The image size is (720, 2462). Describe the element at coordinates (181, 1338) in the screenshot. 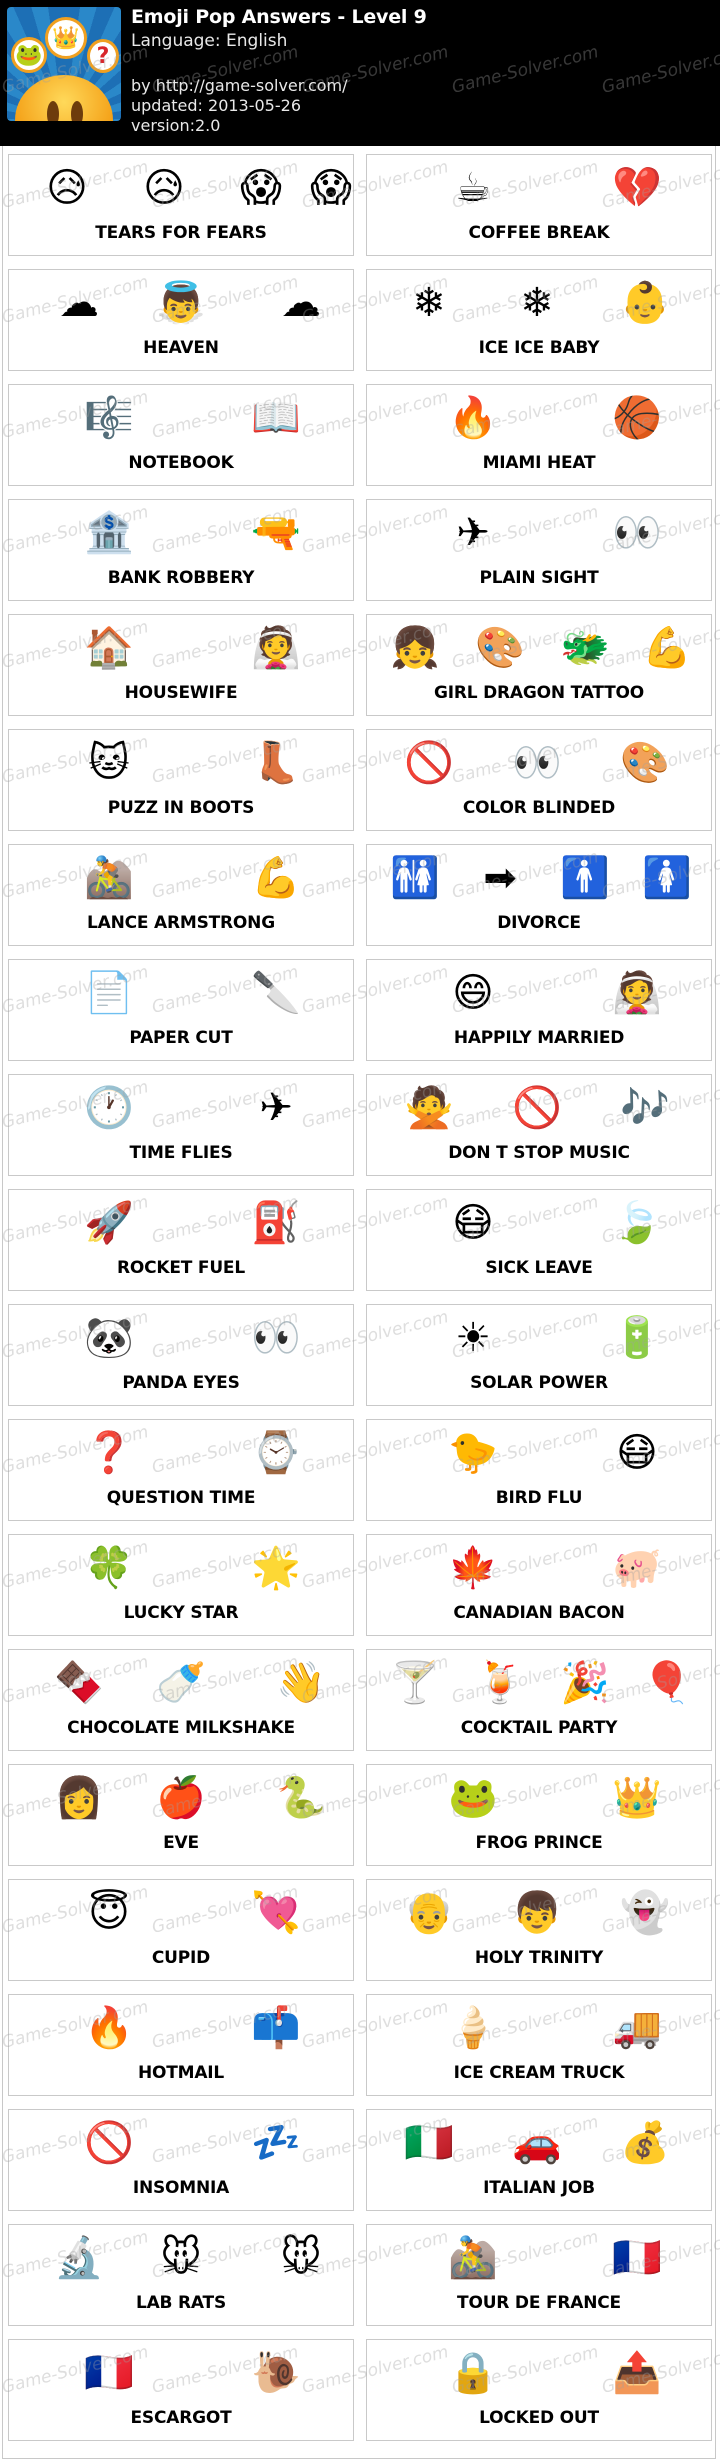

I see `emoji-row: 🐼 👀` at that location.